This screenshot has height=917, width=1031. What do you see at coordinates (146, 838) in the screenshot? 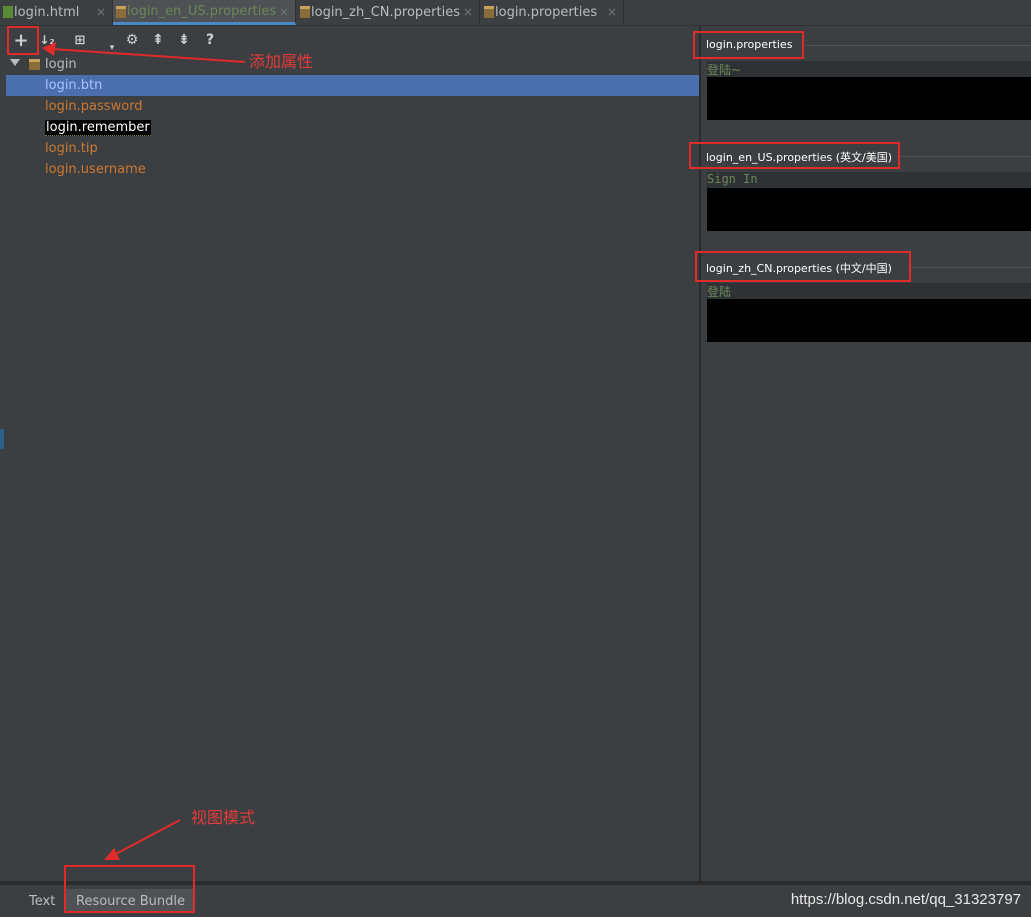
I see `arrow-line-view-mode` at bounding box center [146, 838].